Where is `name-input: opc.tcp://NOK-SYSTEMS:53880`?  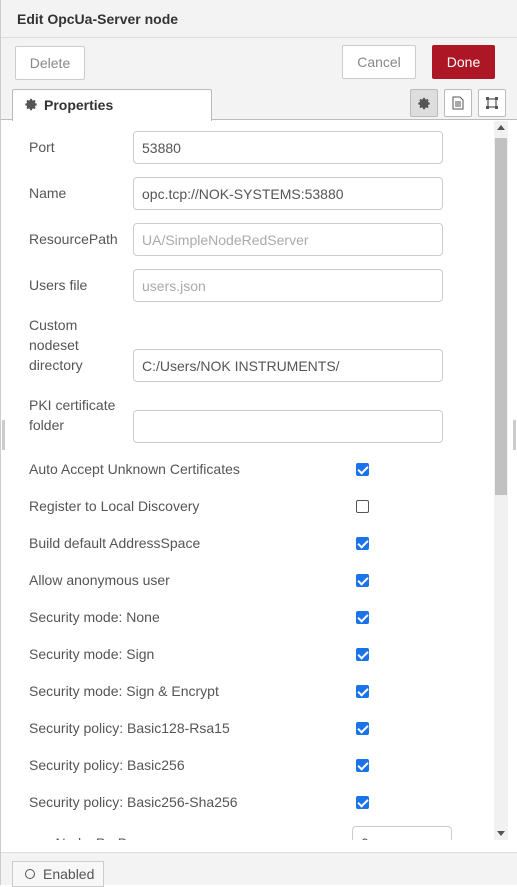
name-input: opc.tcp://NOK-SYSTEMS:53880 is located at coordinates (288, 193).